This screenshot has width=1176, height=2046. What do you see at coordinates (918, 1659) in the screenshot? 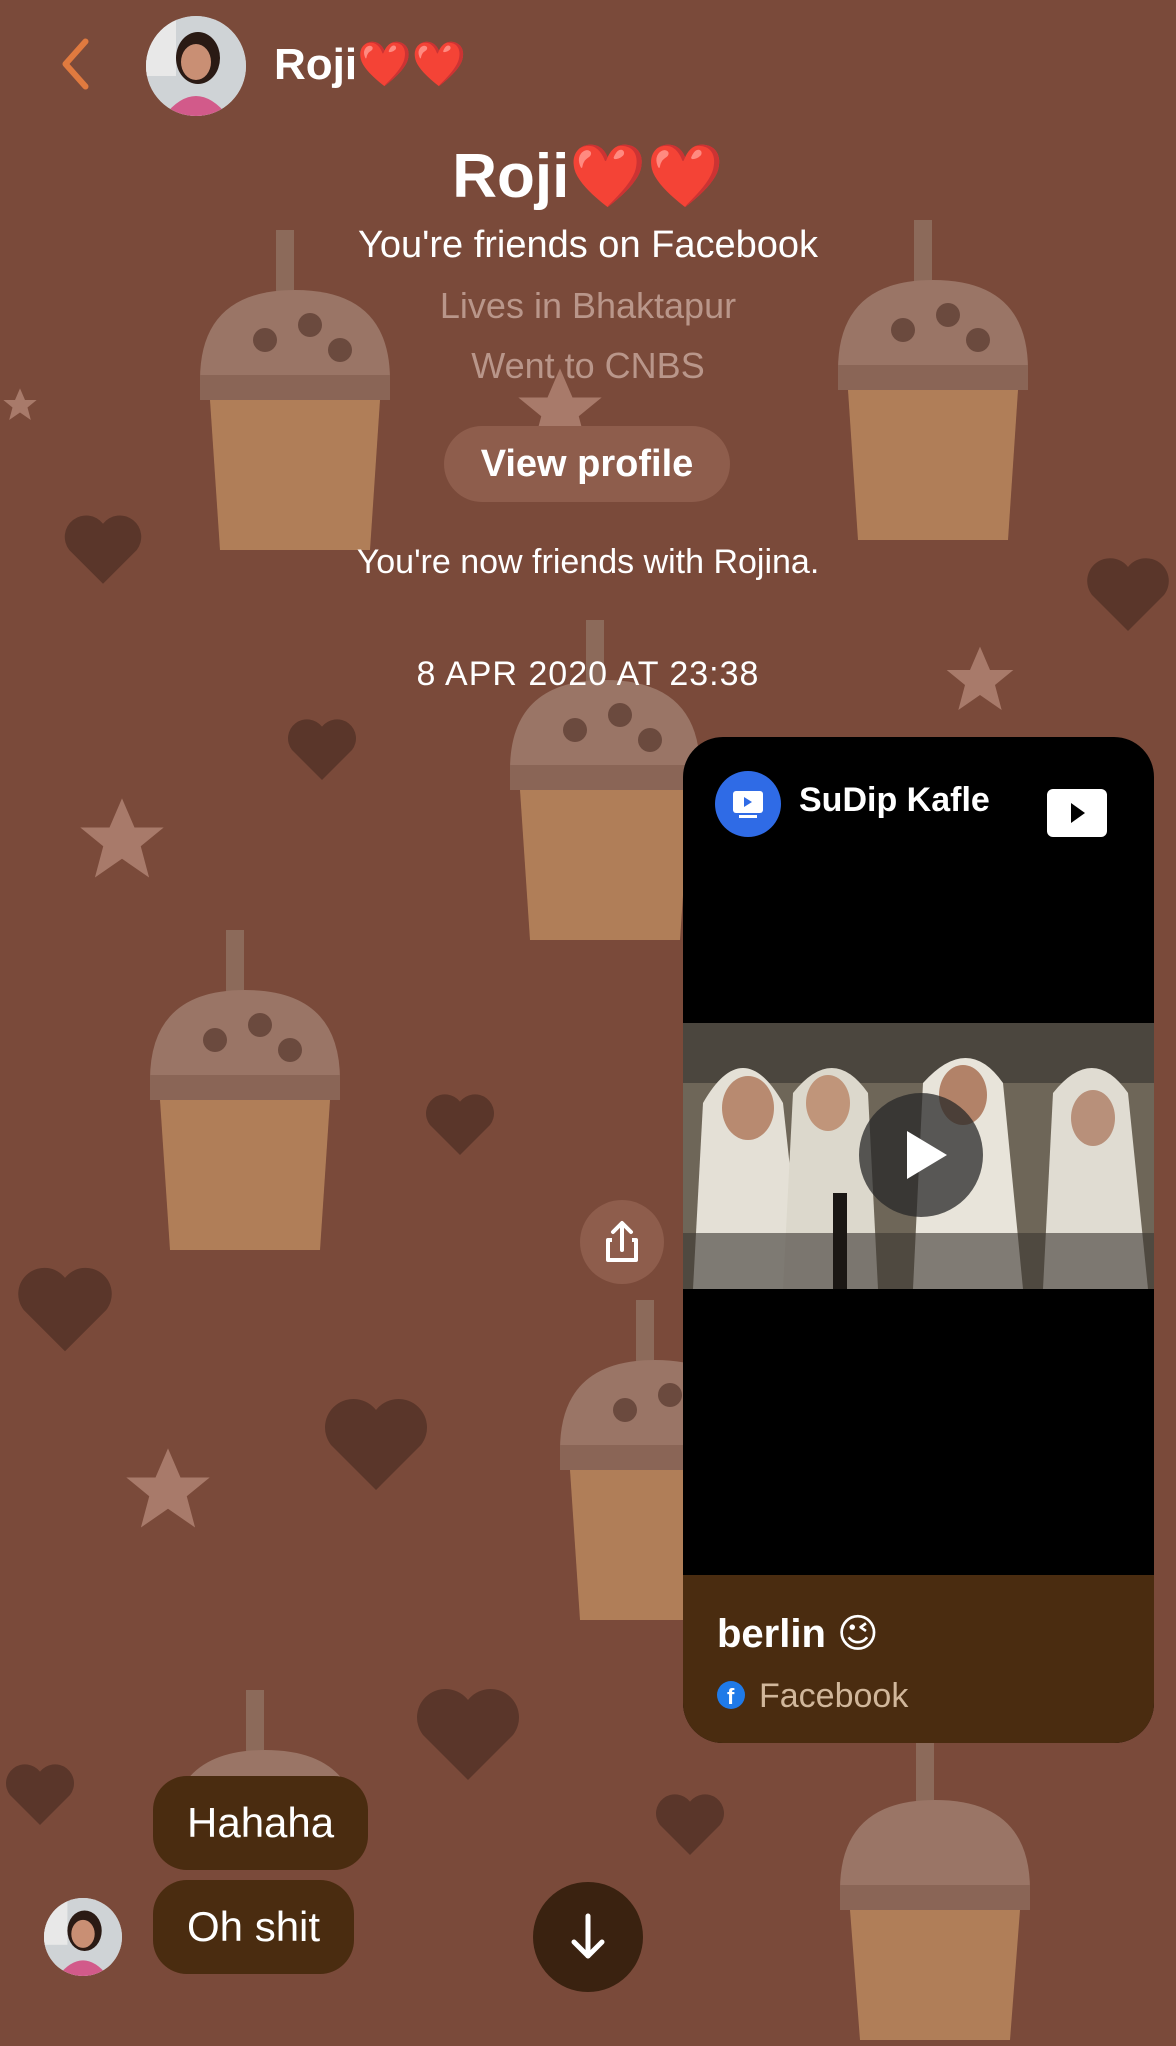
I see `card-footer: berlin 😉 f Facebook` at bounding box center [918, 1659].